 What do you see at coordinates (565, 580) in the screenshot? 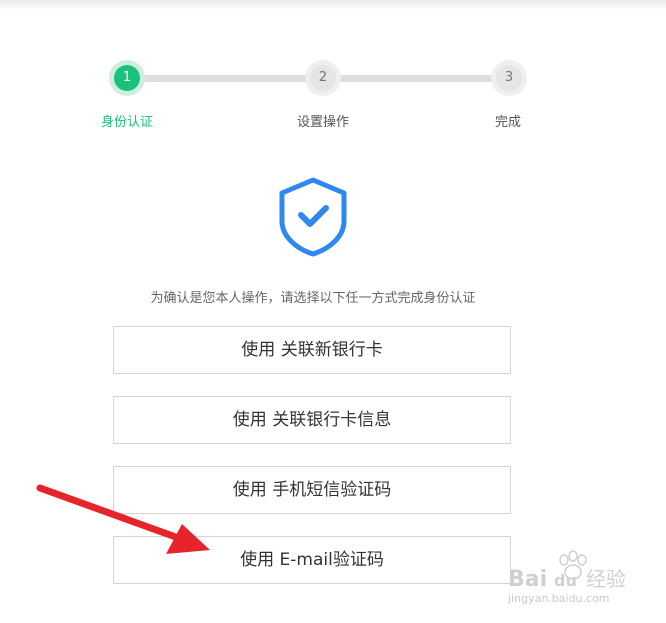
I see `svg-text: du` at bounding box center [565, 580].